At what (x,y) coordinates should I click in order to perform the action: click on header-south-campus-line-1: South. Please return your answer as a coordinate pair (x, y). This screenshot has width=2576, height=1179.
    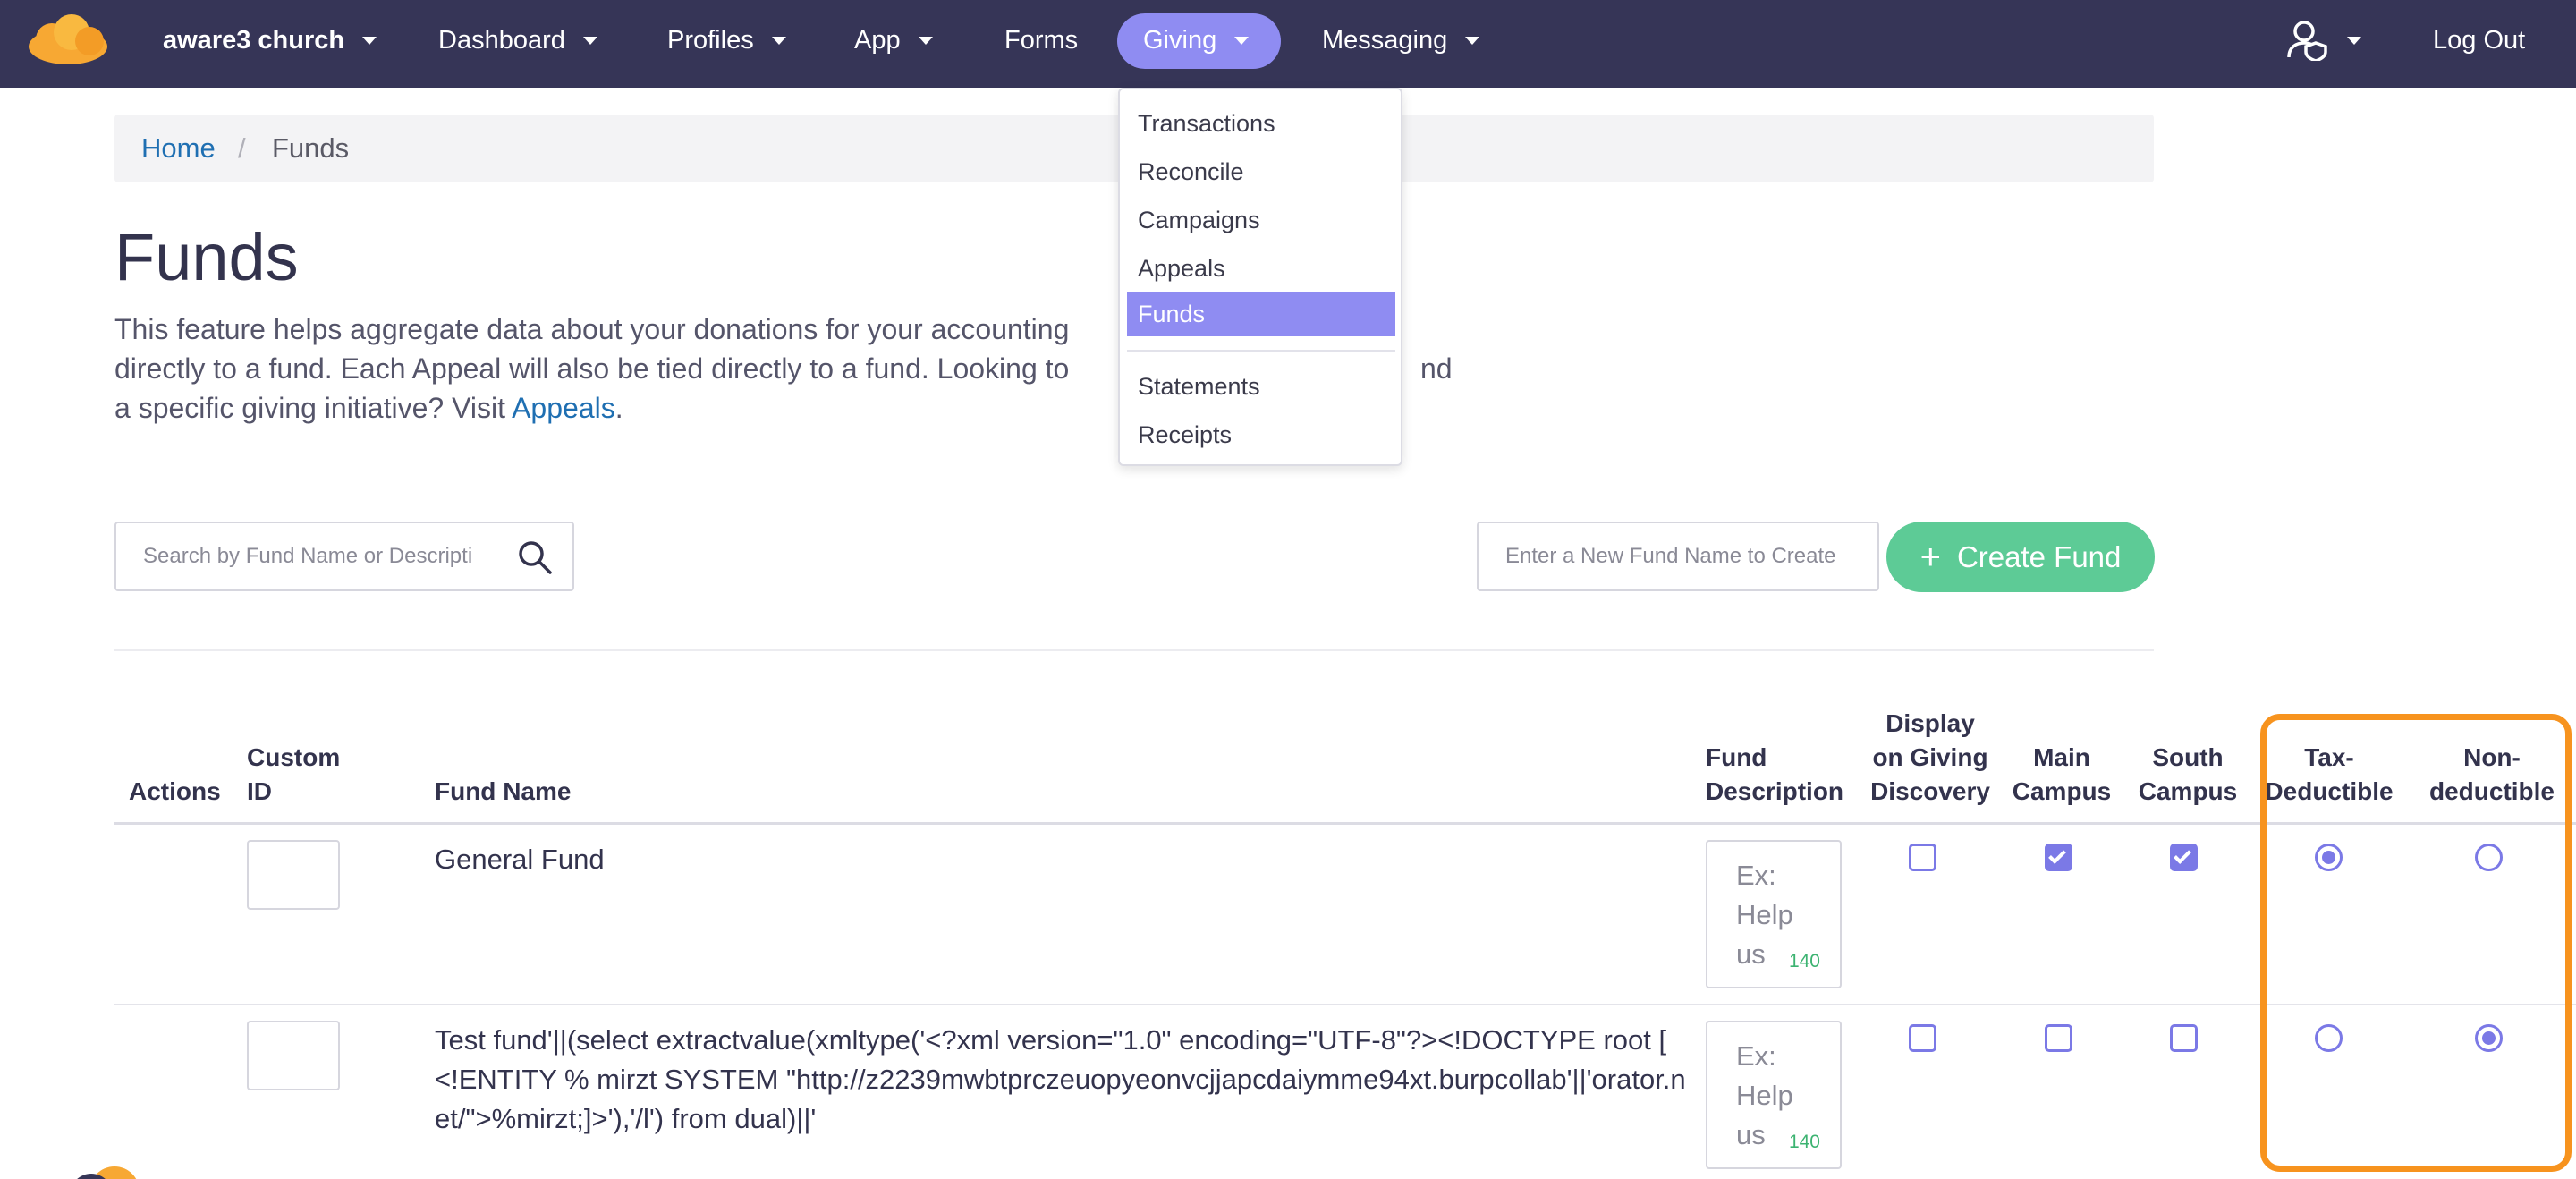
    Looking at the image, I should click on (2188, 757).